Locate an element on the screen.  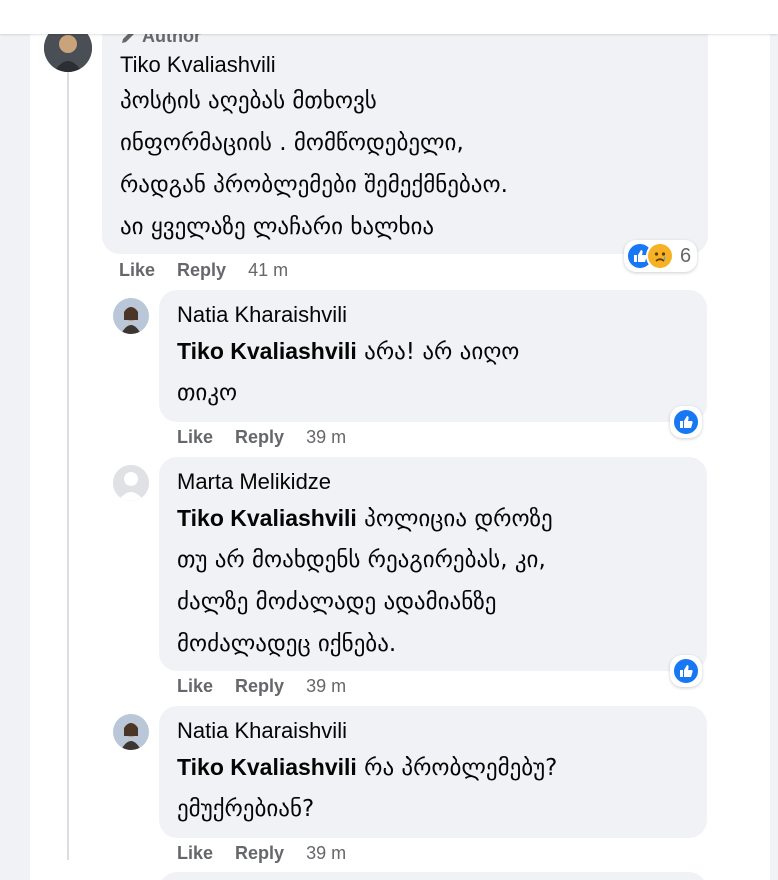
reply-2-actions: Like Reply 39 m is located at coordinates (261, 686).